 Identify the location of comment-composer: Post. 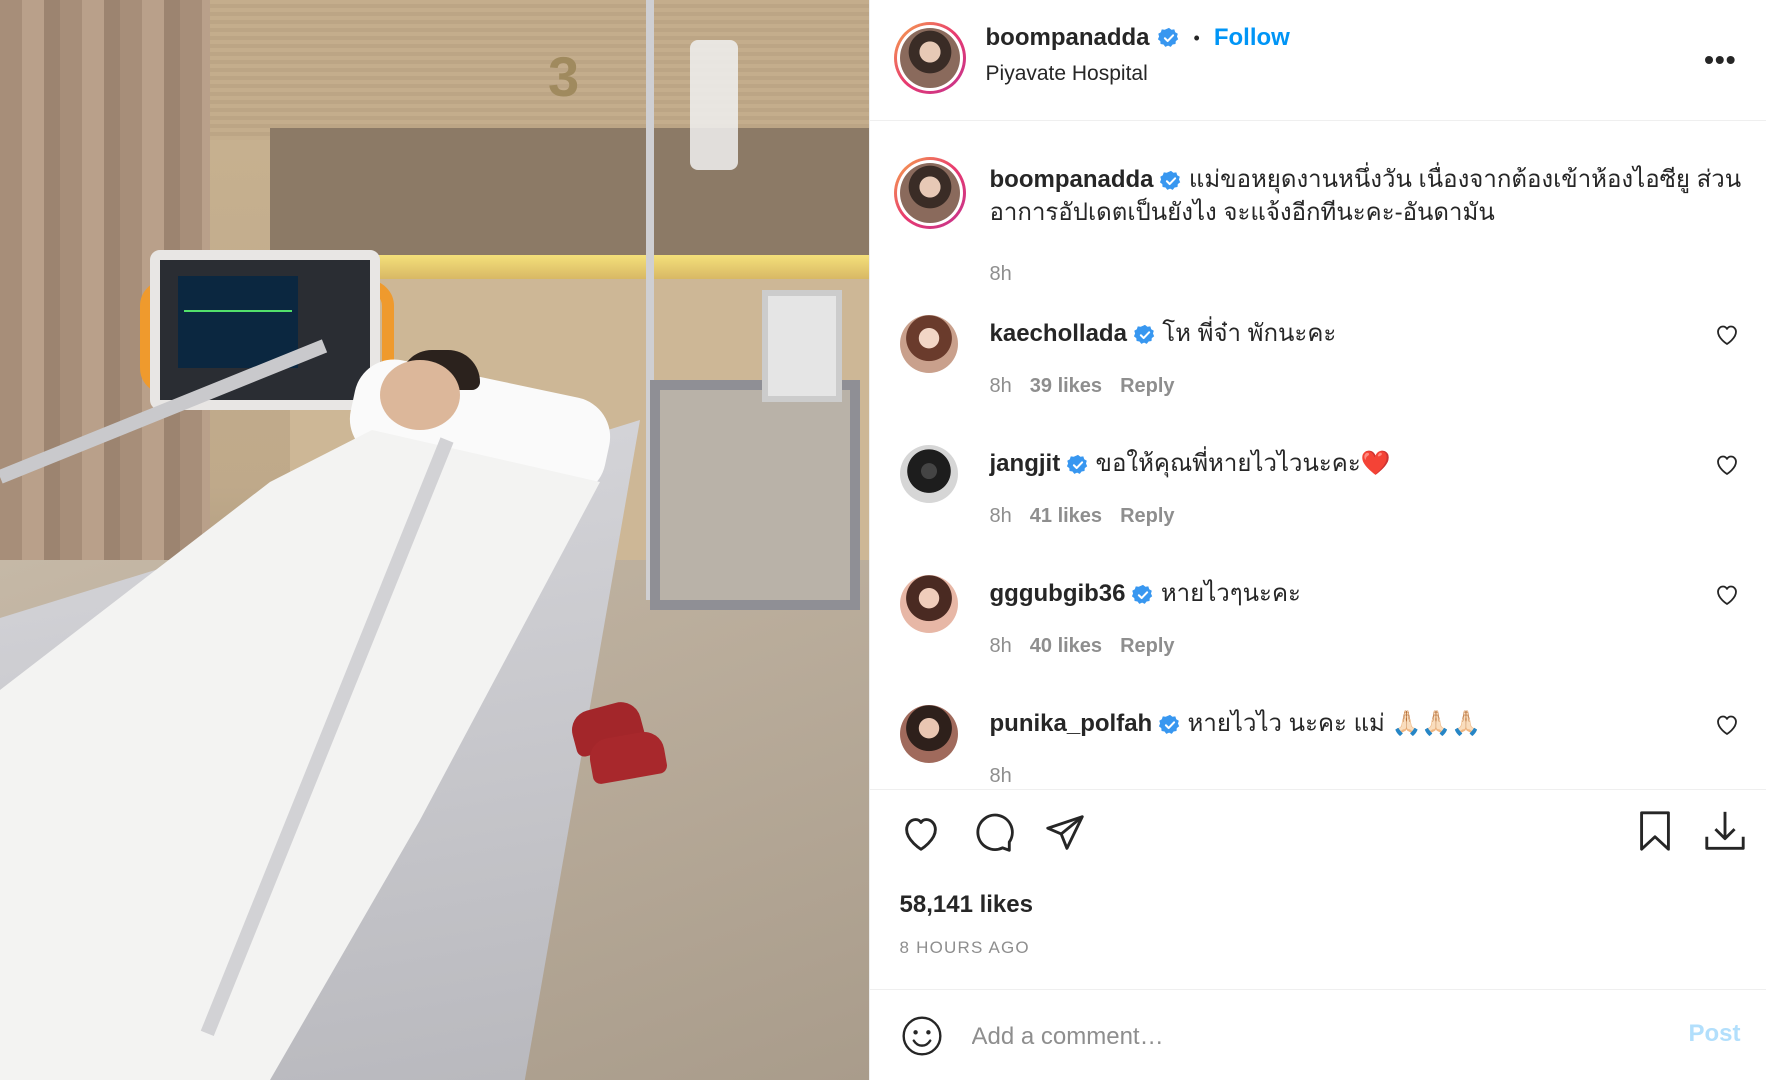
(1317, 1035).